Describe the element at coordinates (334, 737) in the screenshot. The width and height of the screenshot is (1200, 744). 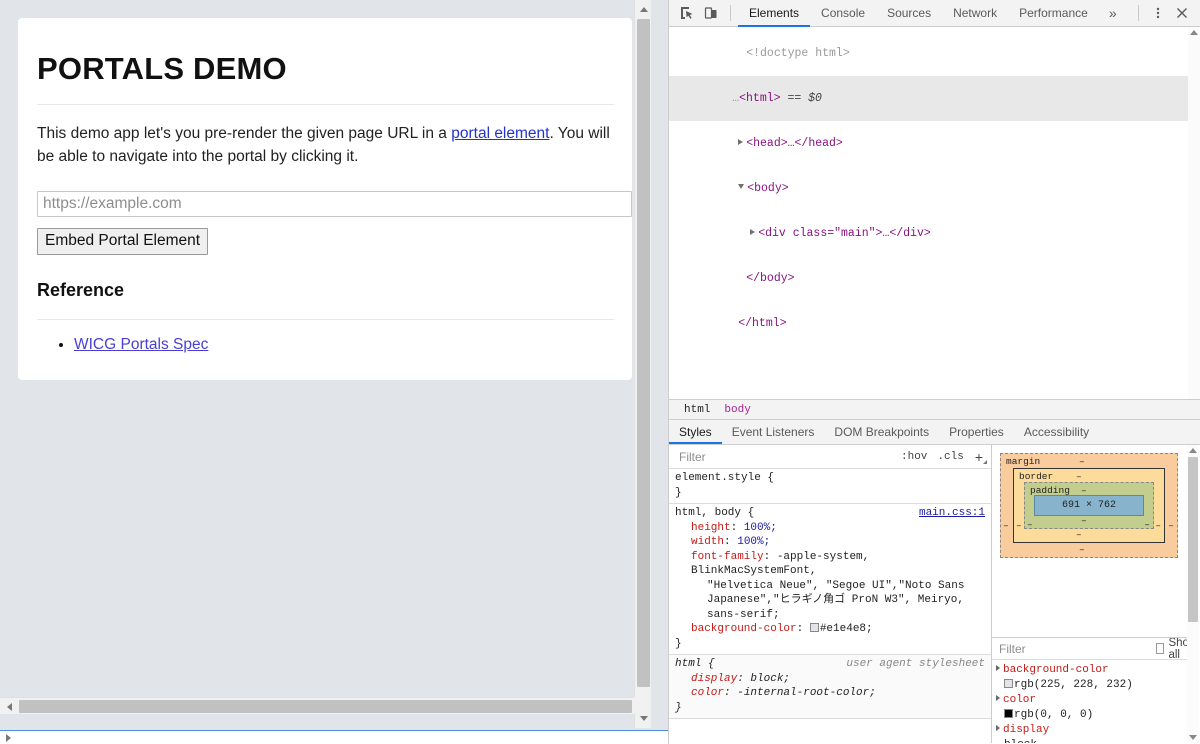
I see `status-strip` at that location.